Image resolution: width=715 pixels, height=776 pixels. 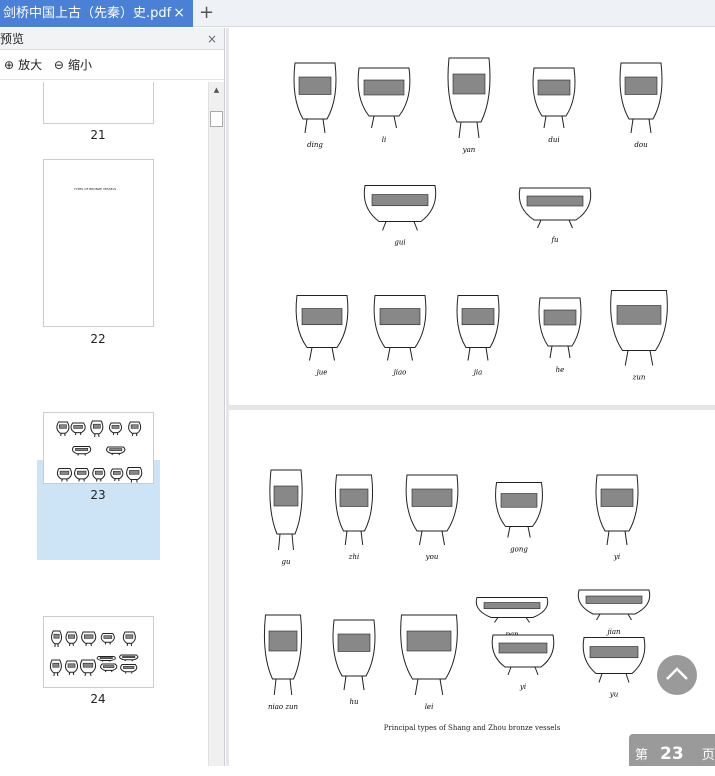 I want to click on vessel-label: li, so click(x=384, y=140).